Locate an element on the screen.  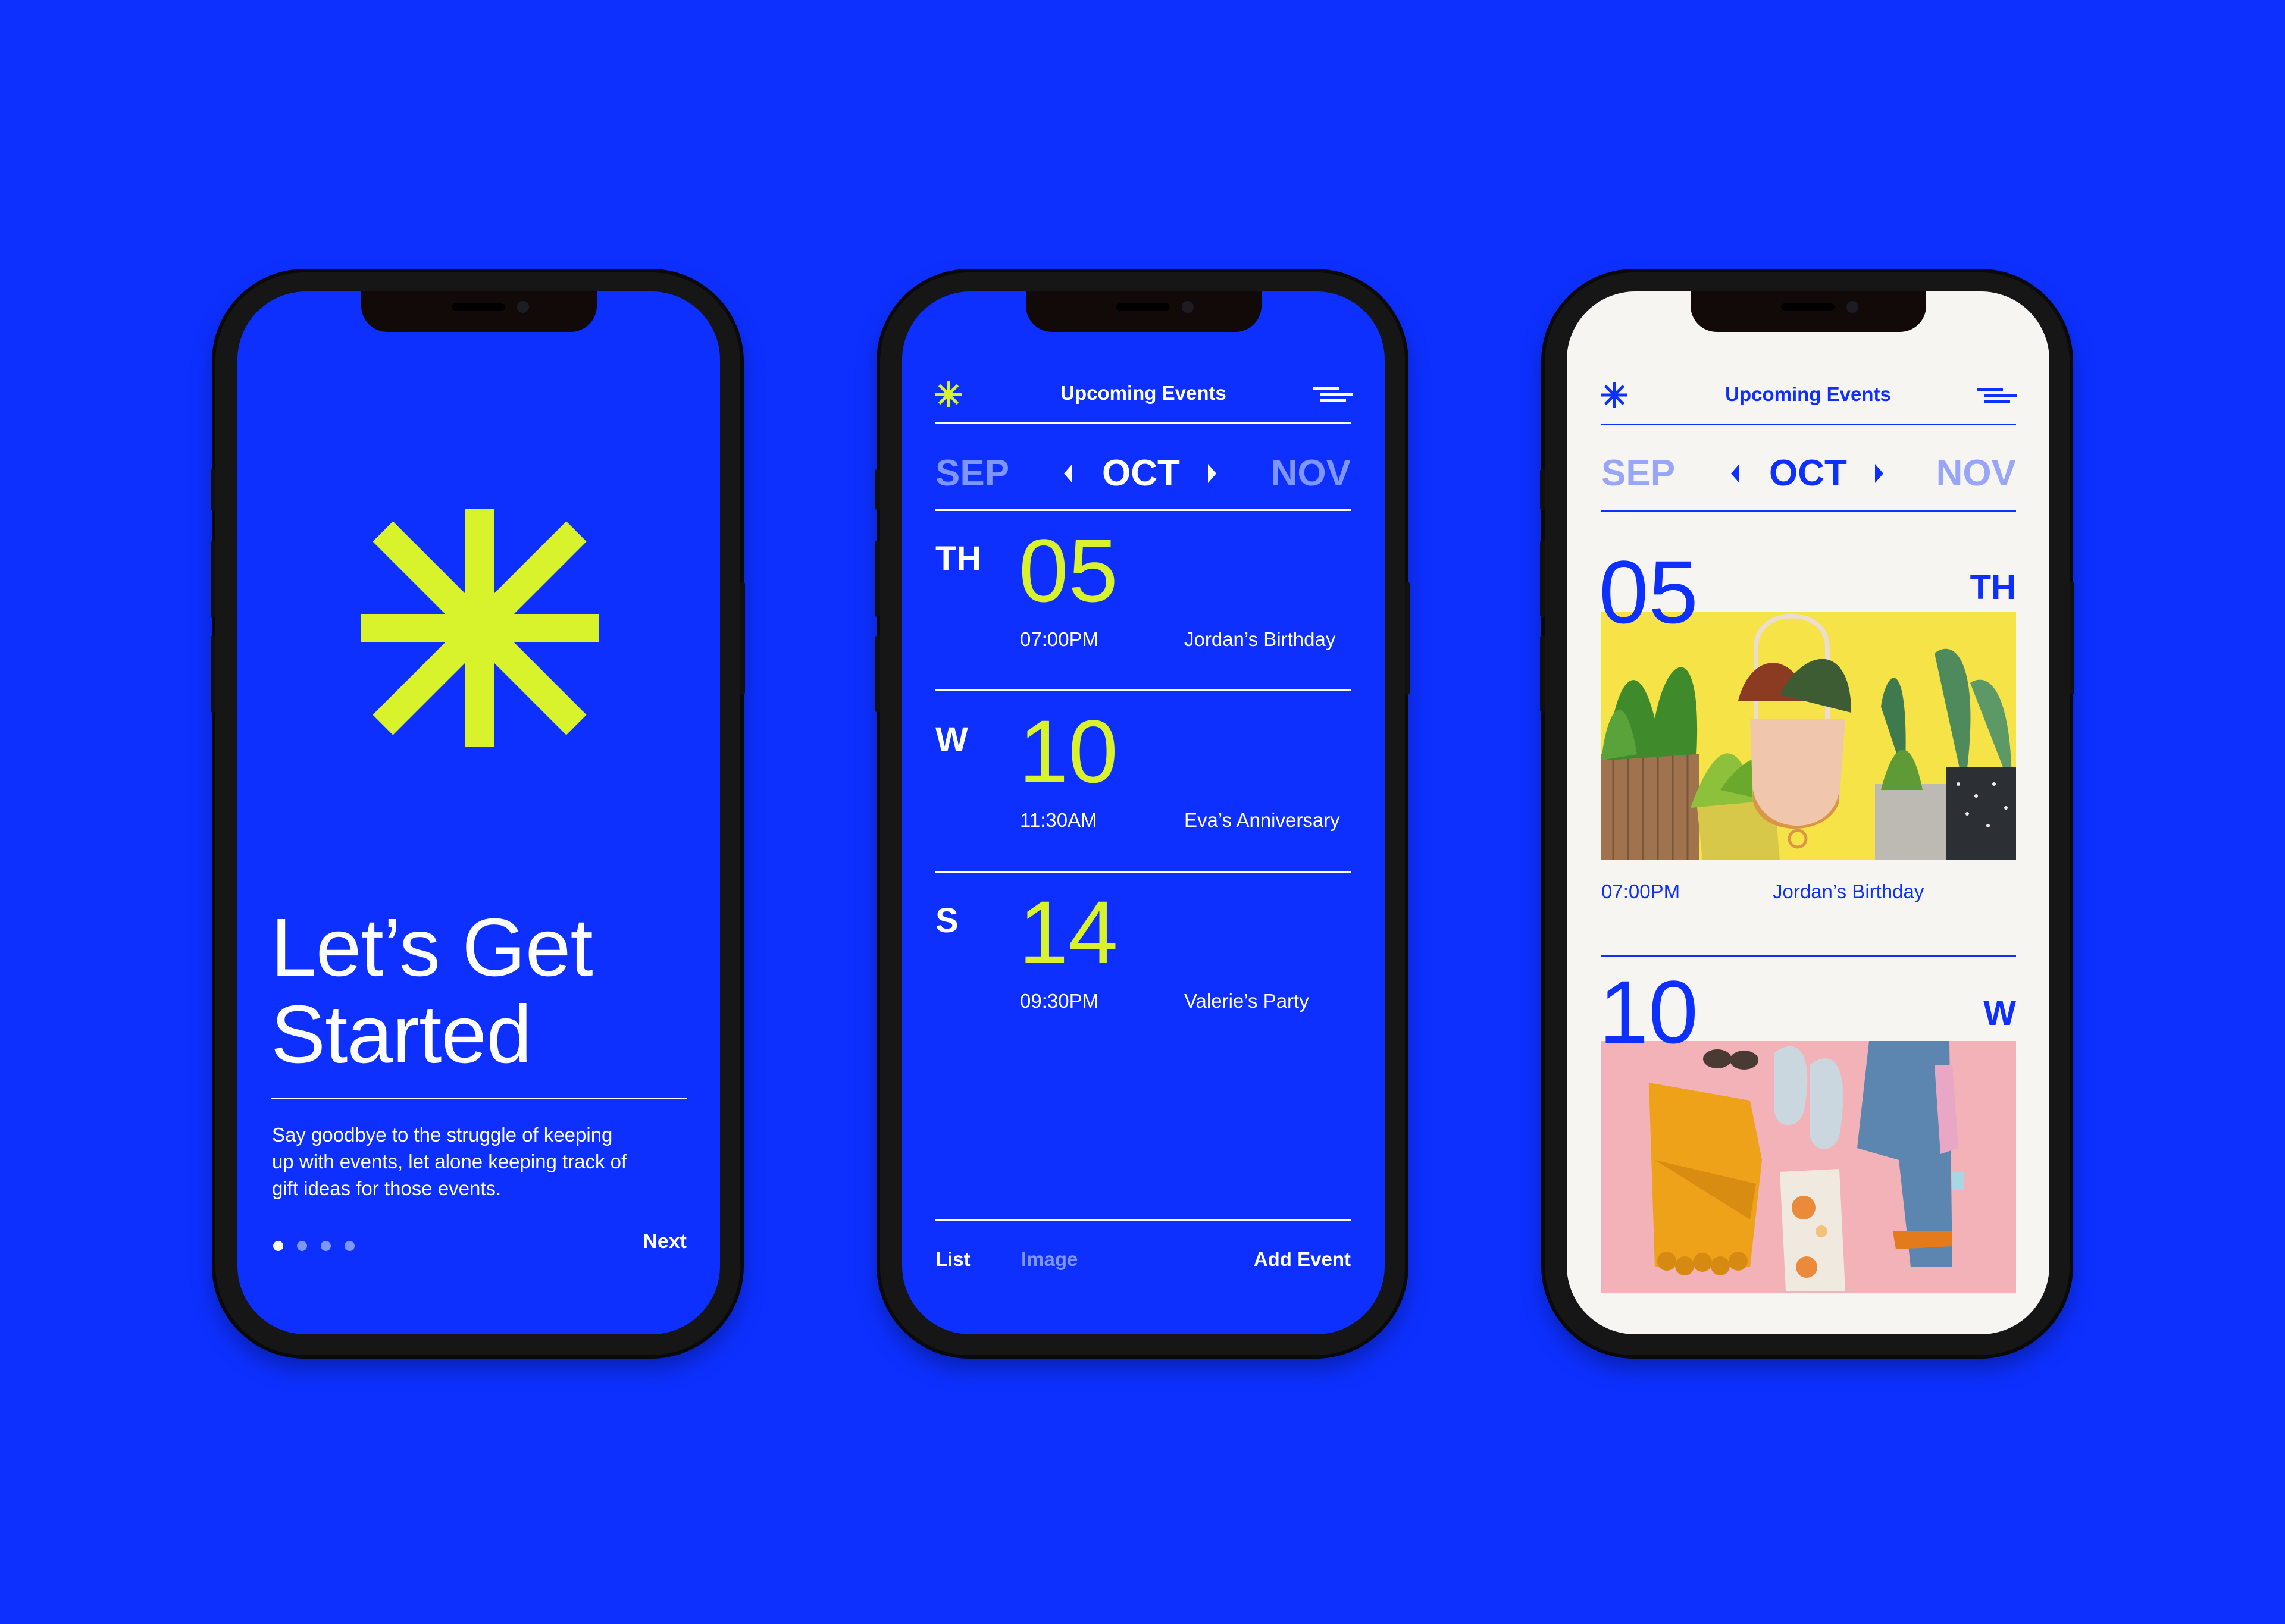
event-day: 14 is located at coordinates (1068, 932).